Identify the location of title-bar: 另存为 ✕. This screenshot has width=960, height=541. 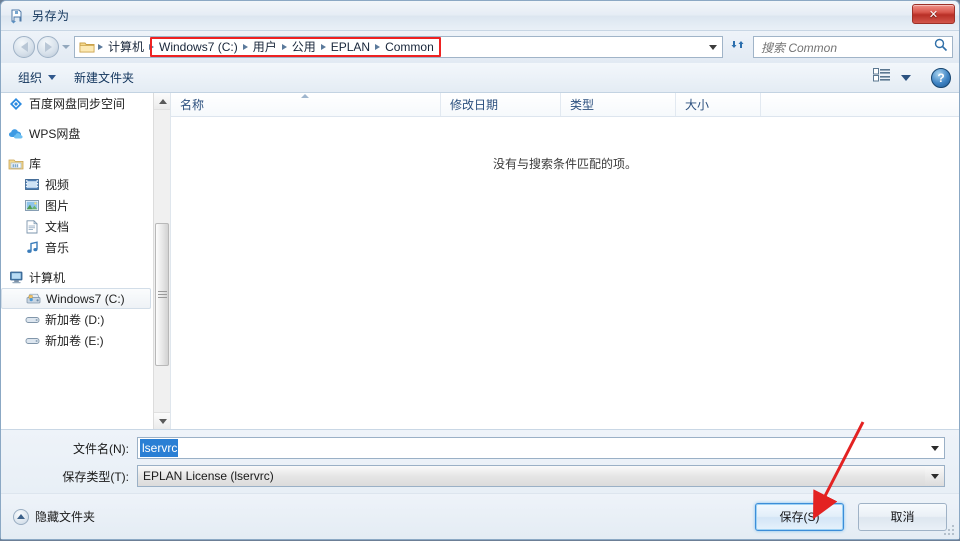
(480, 16).